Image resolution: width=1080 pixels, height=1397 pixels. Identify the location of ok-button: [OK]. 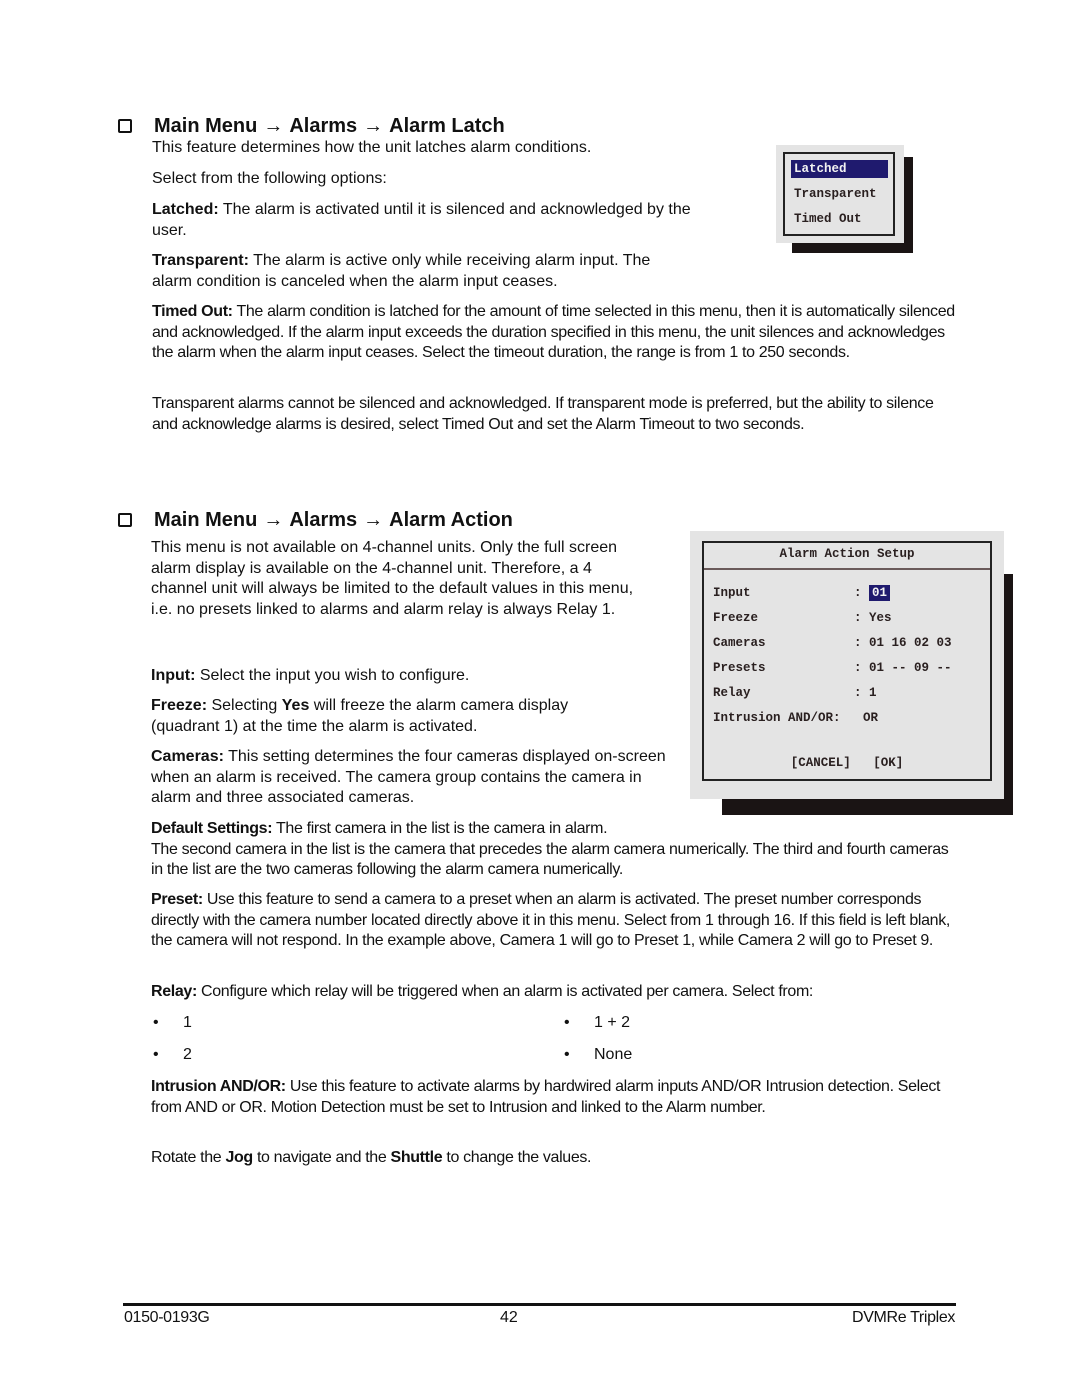
(888, 763).